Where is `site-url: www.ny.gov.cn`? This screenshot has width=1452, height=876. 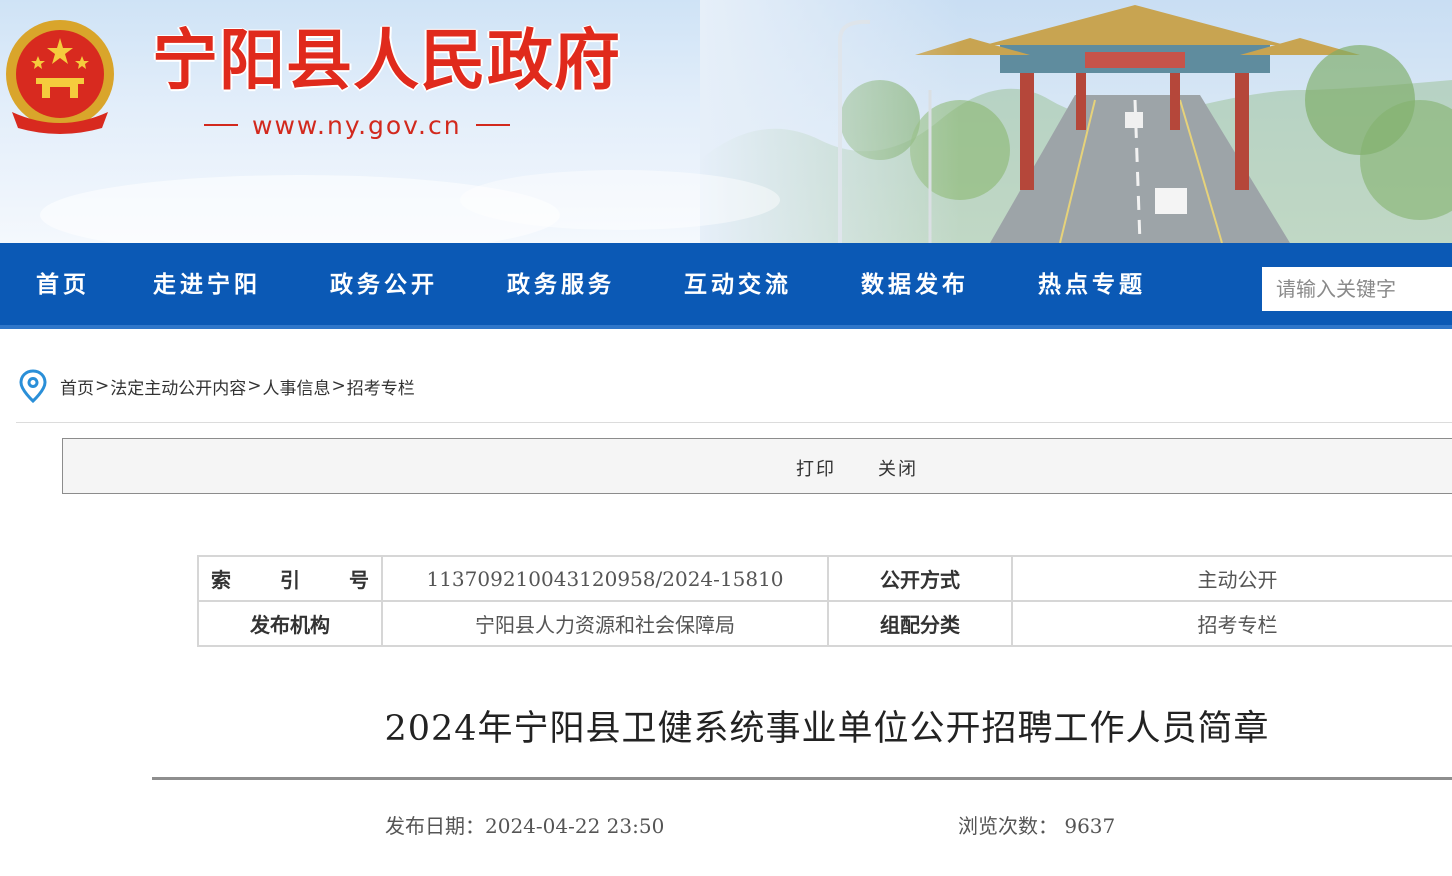 site-url: www.ny.gov.cn is located at coordinates (357, 125).